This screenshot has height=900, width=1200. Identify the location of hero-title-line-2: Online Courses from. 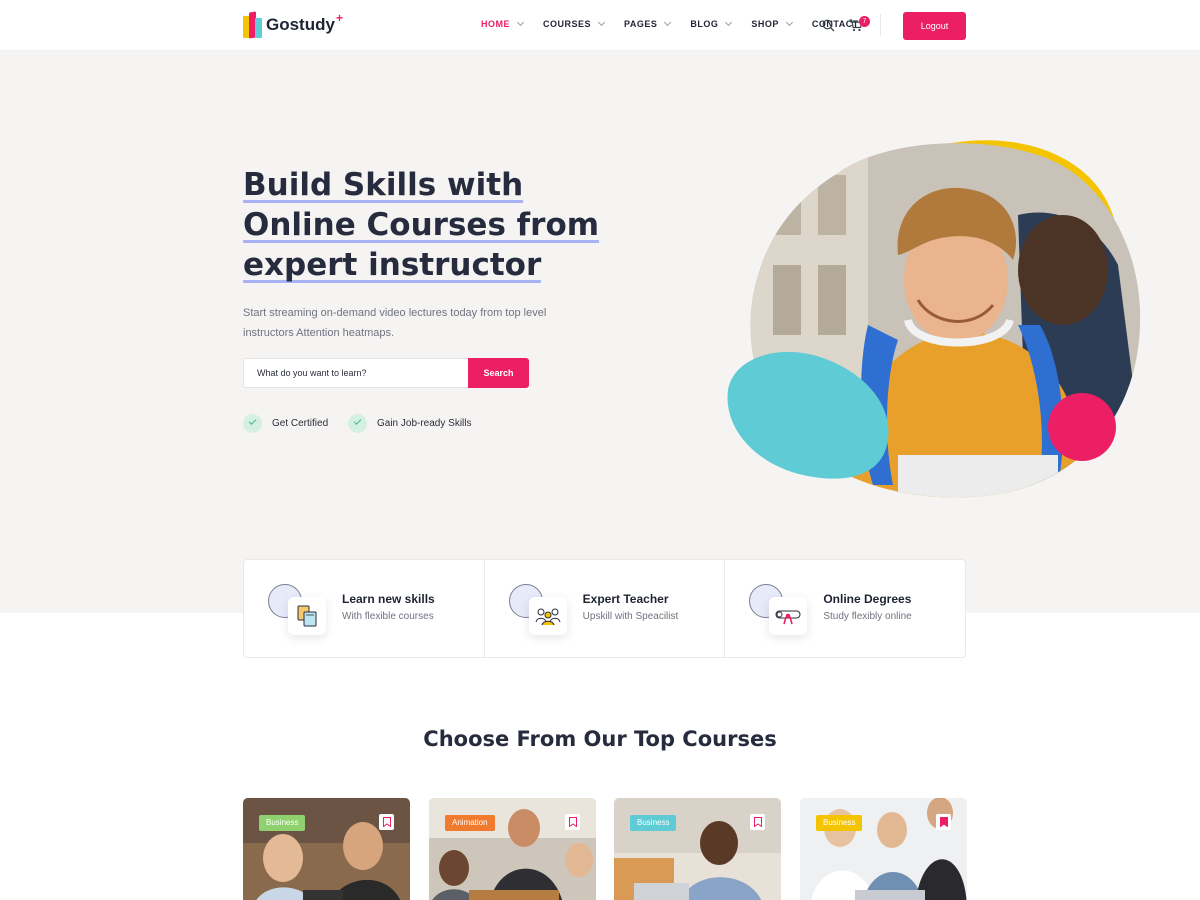
(421, 225).